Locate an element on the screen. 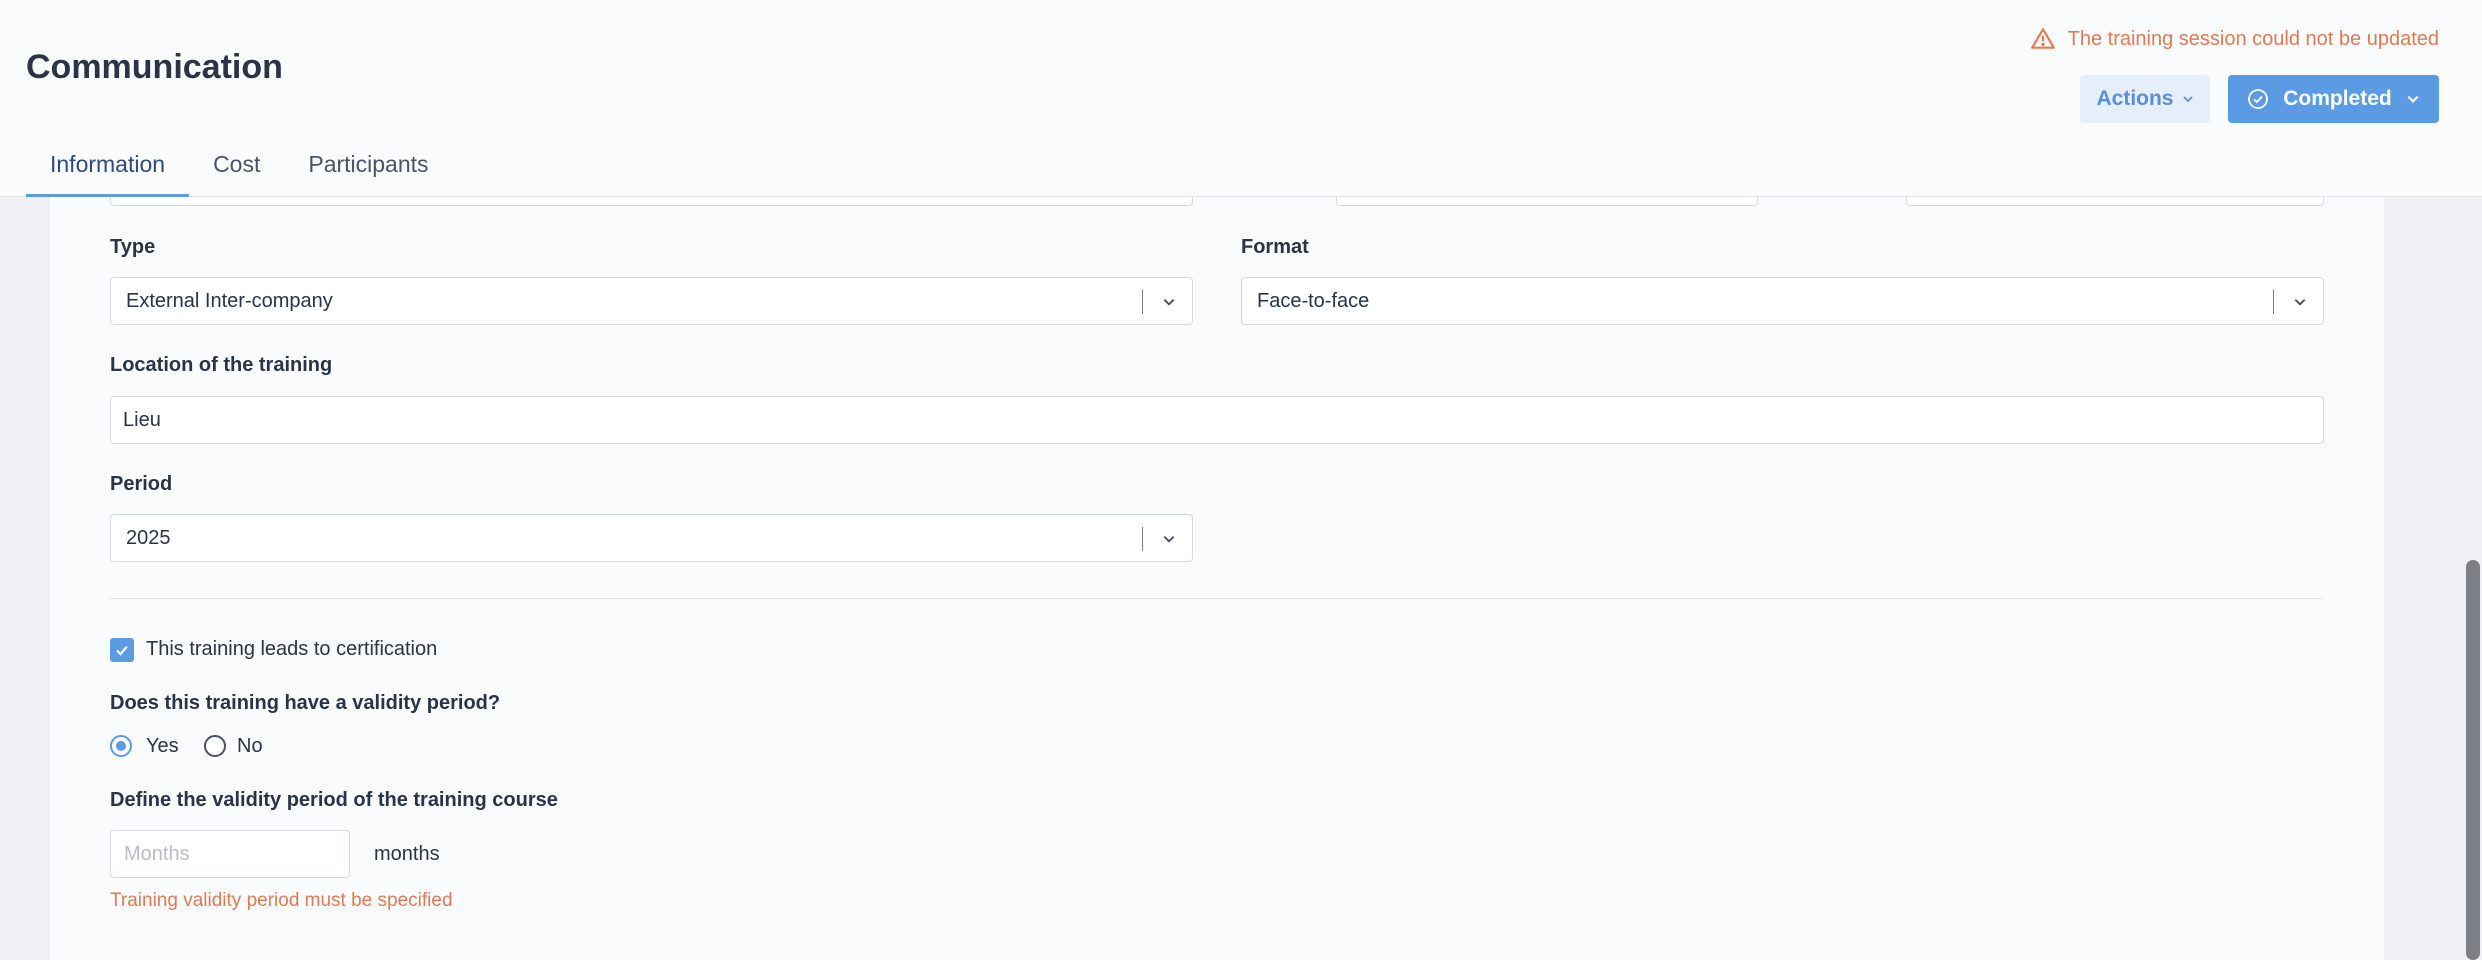 Image resolution: width=2482 pixels, height=960 pixels. format-select: Face-to-face is located at coordinates (1782, 301).